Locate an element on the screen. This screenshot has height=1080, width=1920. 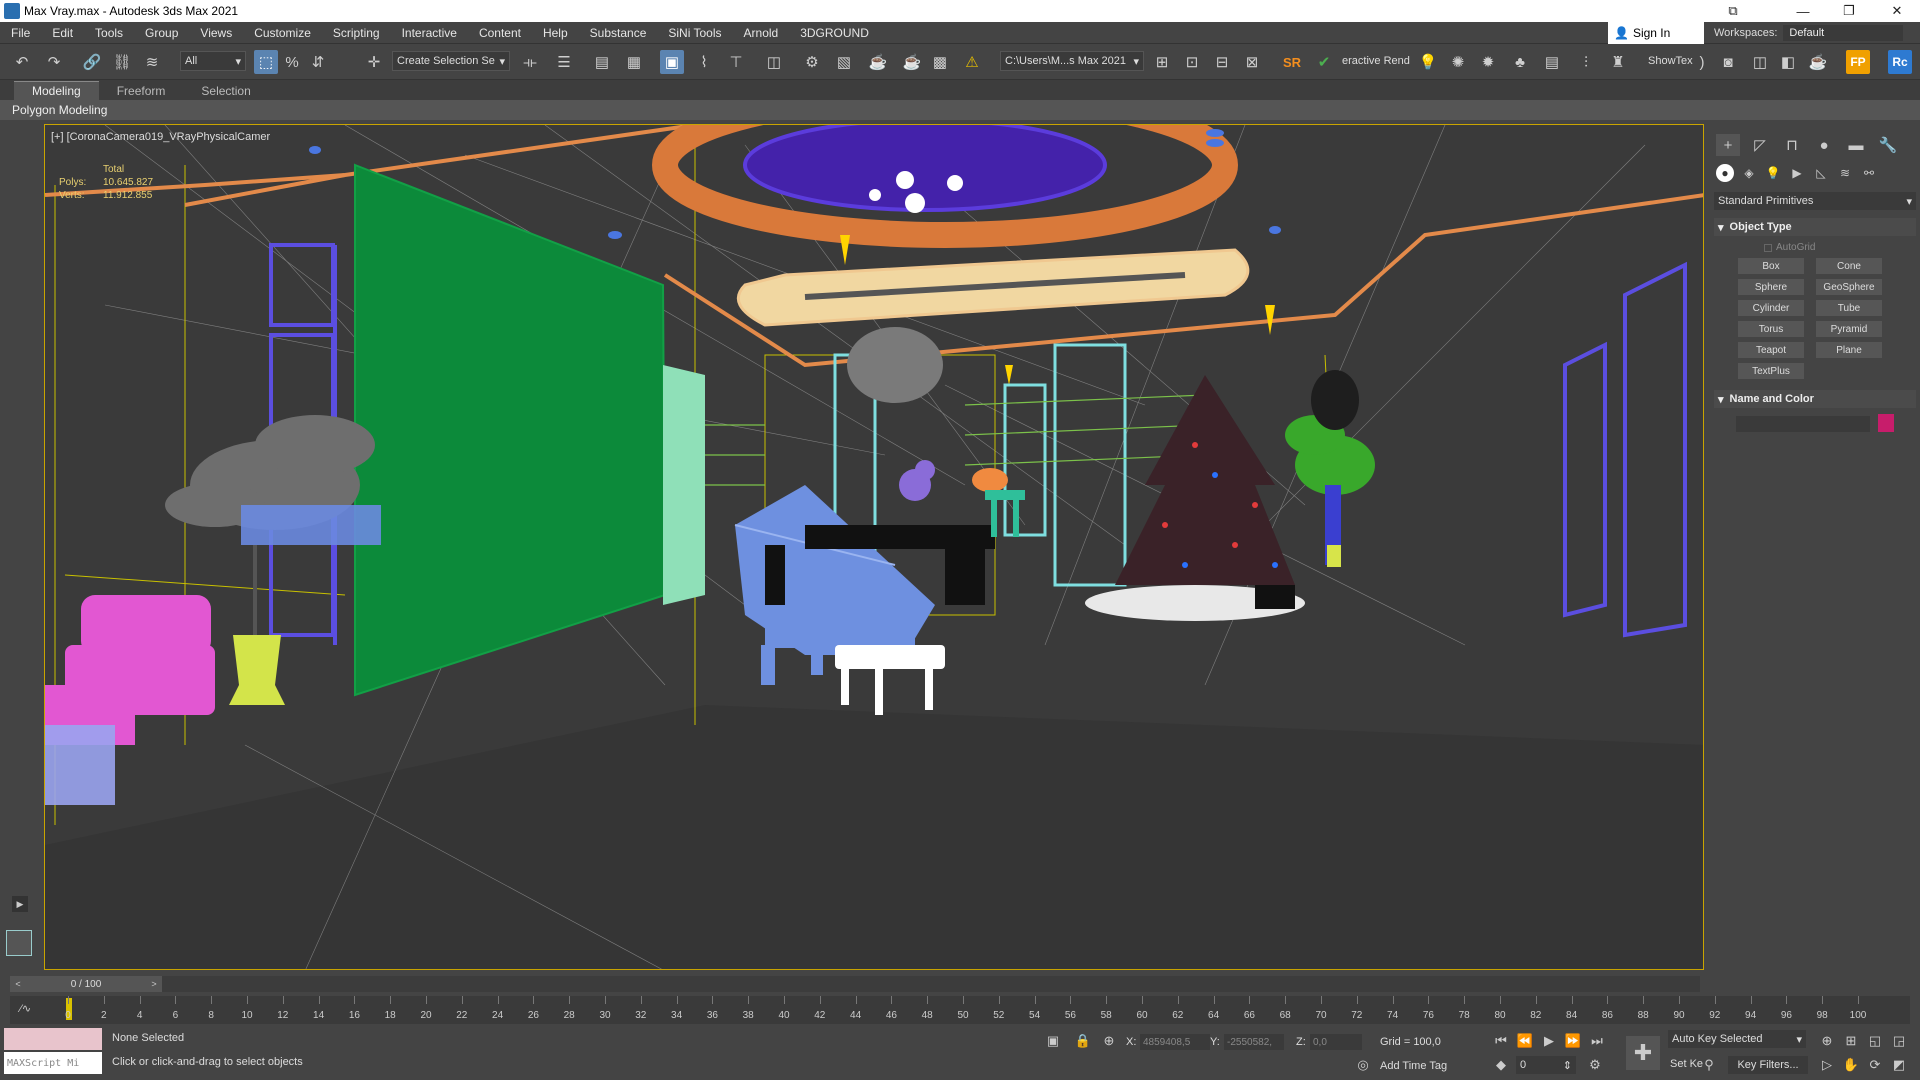
tab-freeform: Freeform is located at coordinates (141, 91).